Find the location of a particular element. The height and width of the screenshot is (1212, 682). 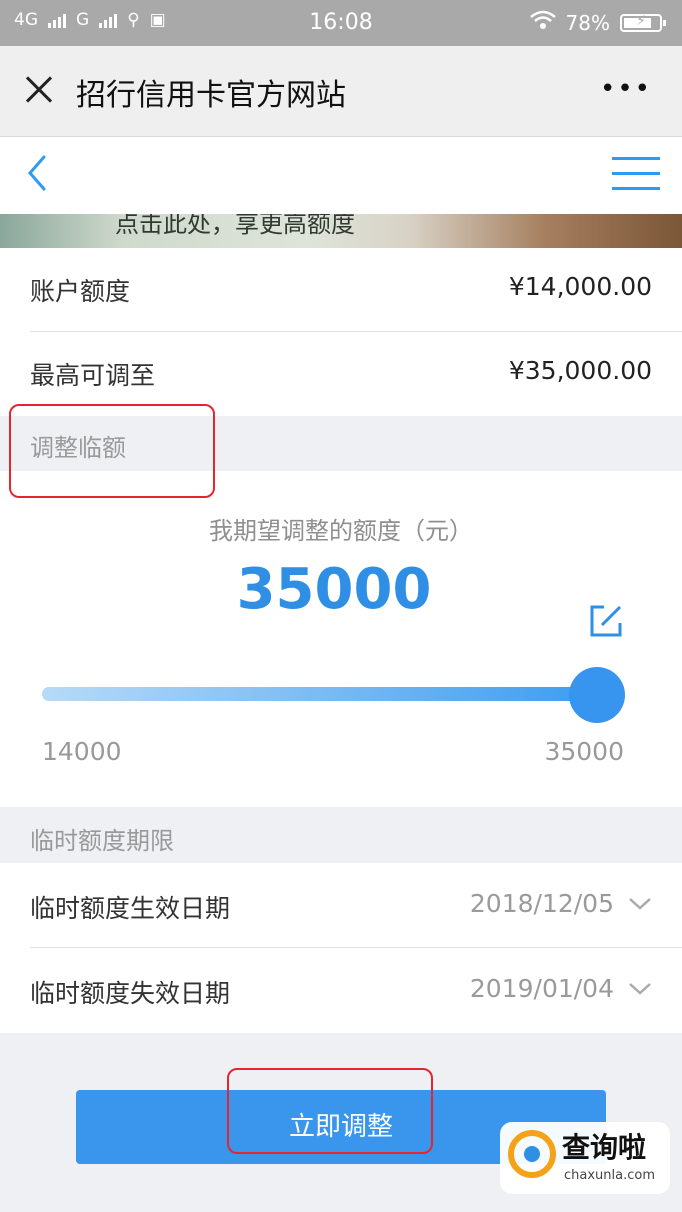

start-date-select: 2018/12/05 is located at coordinates (561, 903).